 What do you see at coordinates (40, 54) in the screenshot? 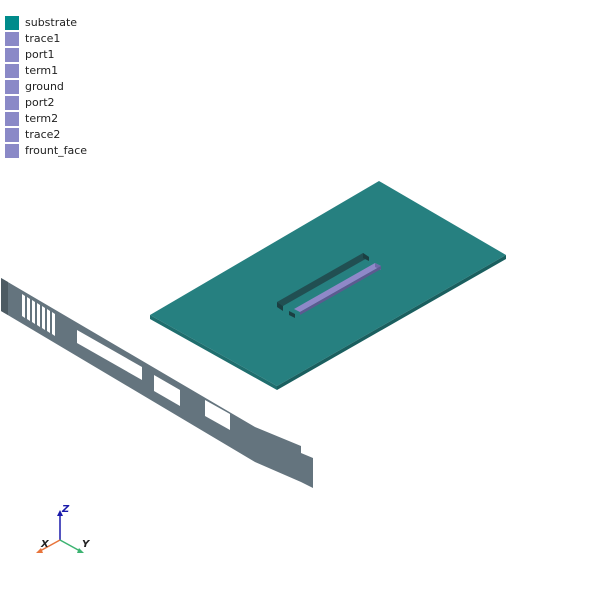
I see `legend-label: port1` at bounding box center [40, 54].